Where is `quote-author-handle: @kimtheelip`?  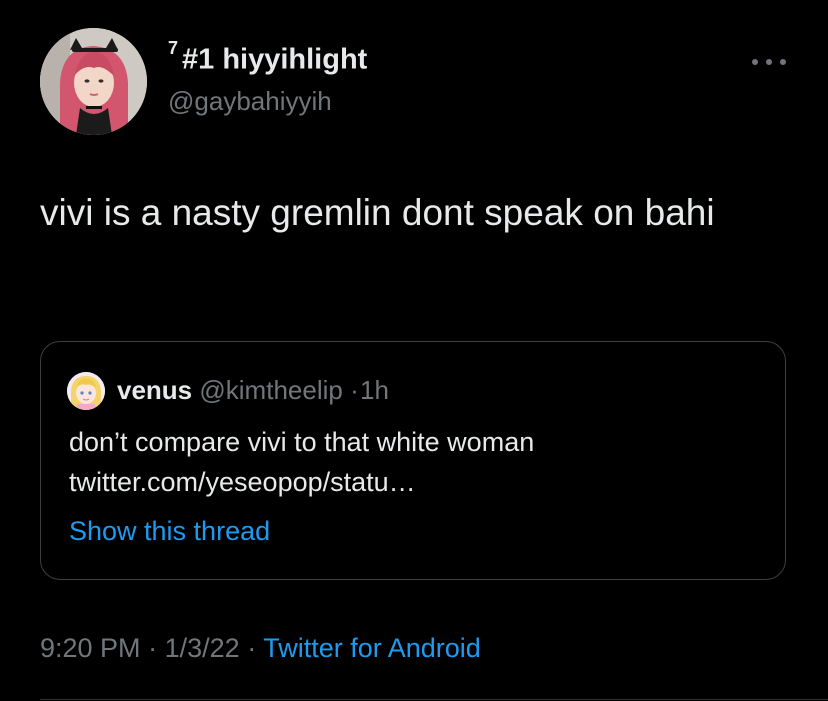
quote-author-handle: @kimtheelip is located at coordinates (270, 390).